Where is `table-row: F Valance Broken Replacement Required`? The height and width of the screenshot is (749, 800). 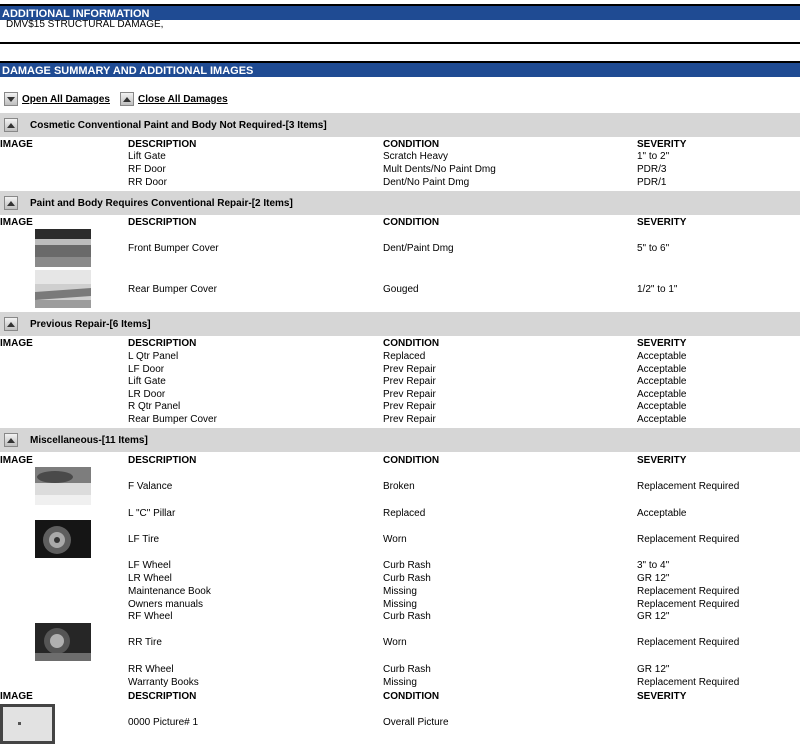 table-row: F Valance Broken Replacement Required is located at coordinates (400, 487).